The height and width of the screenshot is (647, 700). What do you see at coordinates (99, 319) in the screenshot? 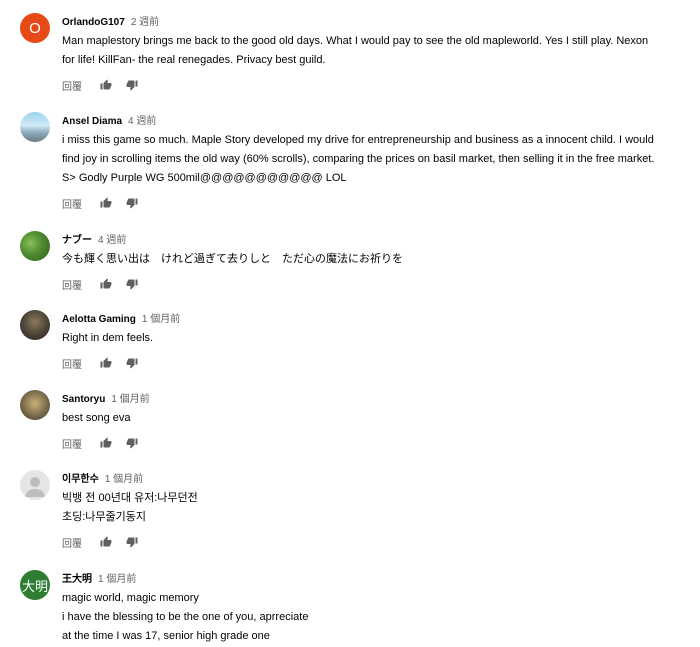
I see `comment-author: Aelotta Gaming` at bounding box center [99, 319].